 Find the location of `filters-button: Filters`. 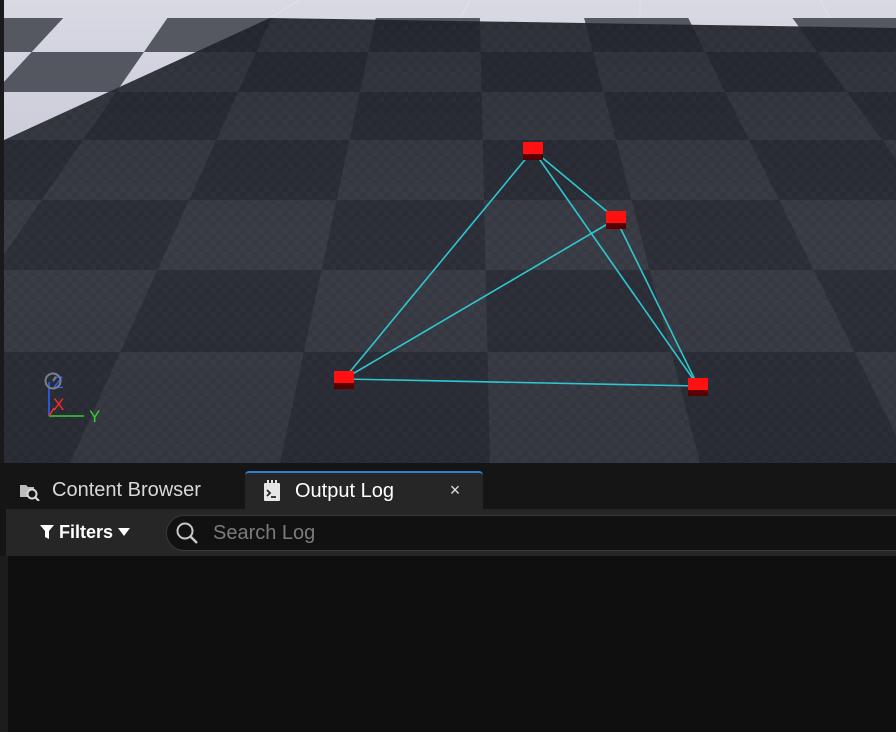

filters-button: Filters is located at coordinates (85, 532).